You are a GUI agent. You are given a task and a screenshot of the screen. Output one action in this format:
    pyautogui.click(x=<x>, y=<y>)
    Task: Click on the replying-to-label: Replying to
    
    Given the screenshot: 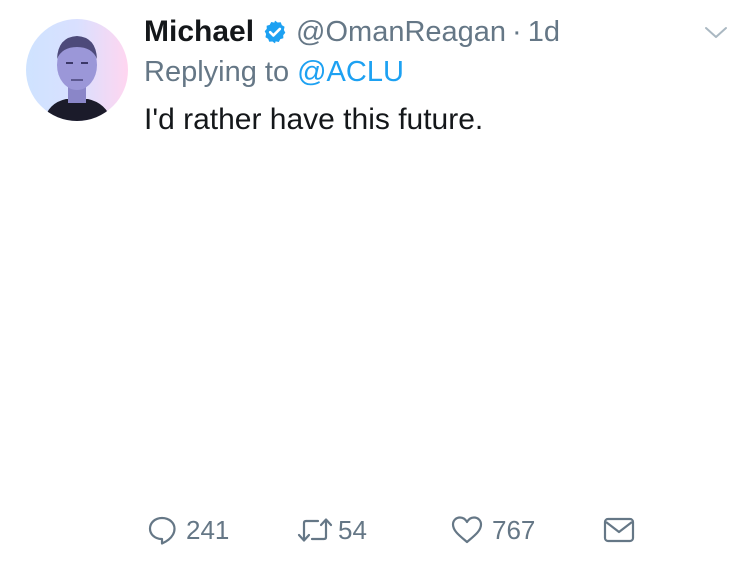 What is the action you would take?
    pyautogui.click(x=217, y=71)
    